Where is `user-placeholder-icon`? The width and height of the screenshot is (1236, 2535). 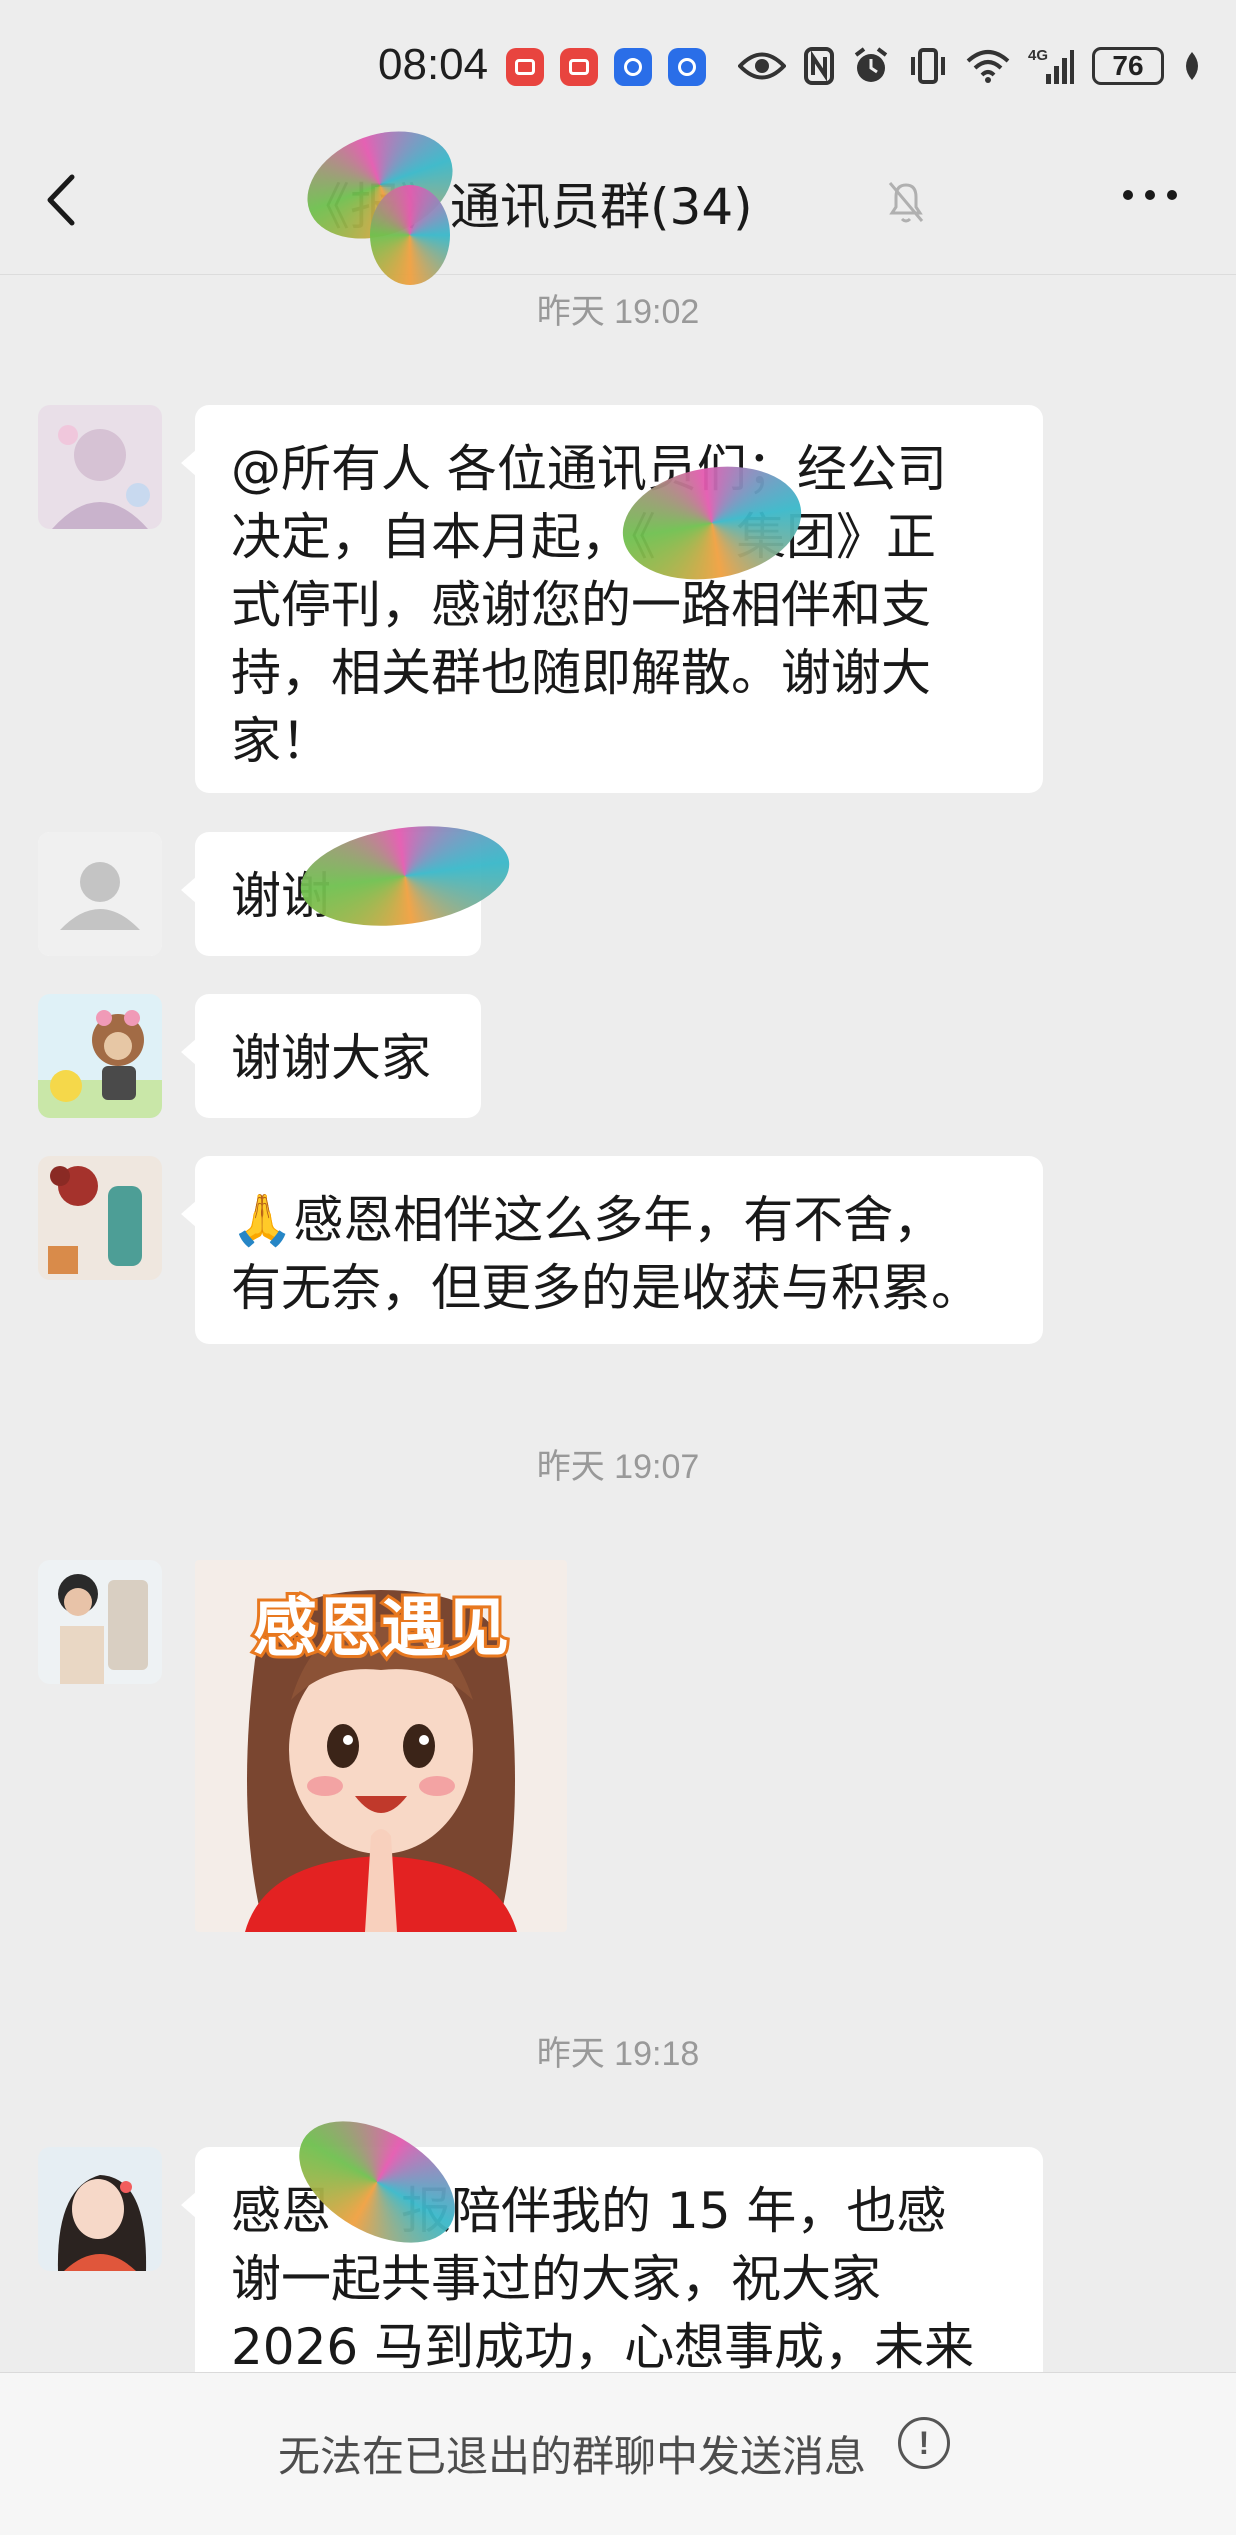 user-placeholder-icon is located at coordinates (100, 894).